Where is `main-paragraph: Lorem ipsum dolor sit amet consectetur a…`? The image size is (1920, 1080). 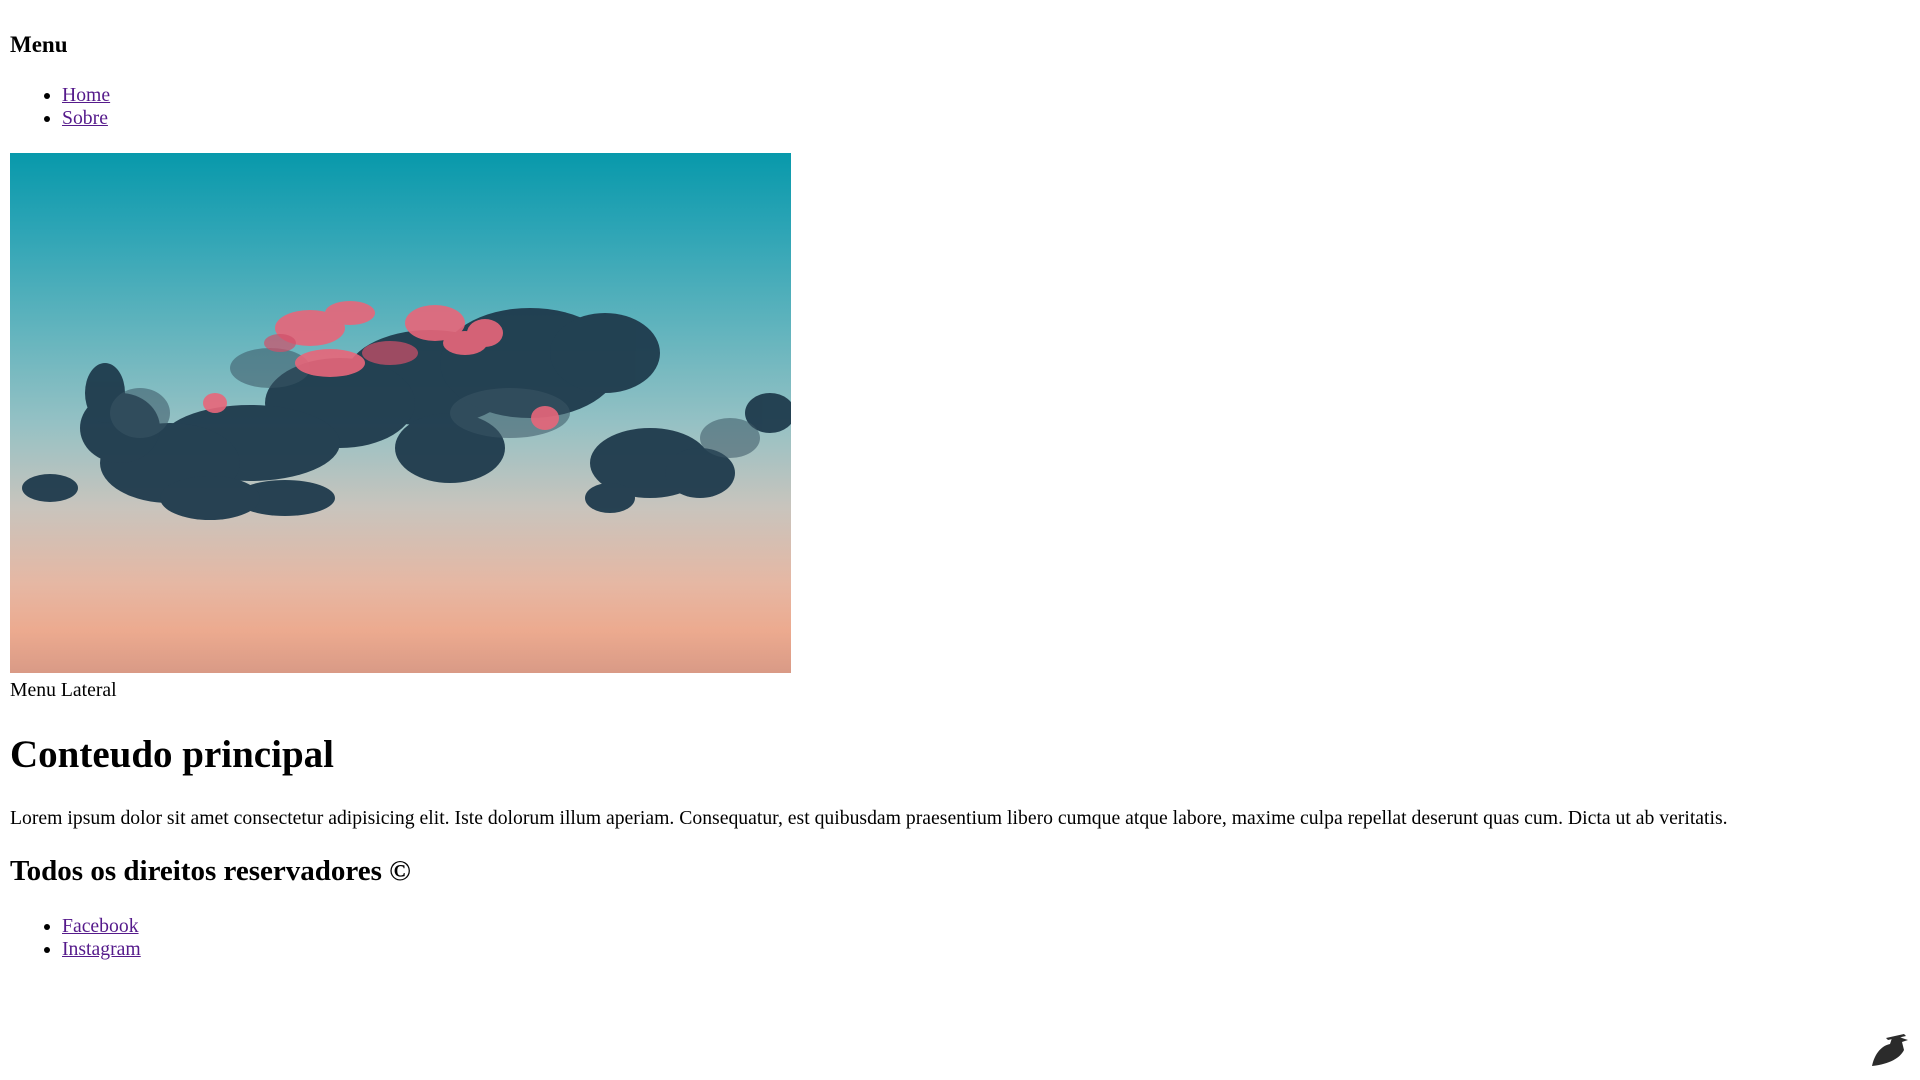
main-paragraph: Lorem ipsum dolor sit amet consectetur a… is located at coordinates (869, 818).